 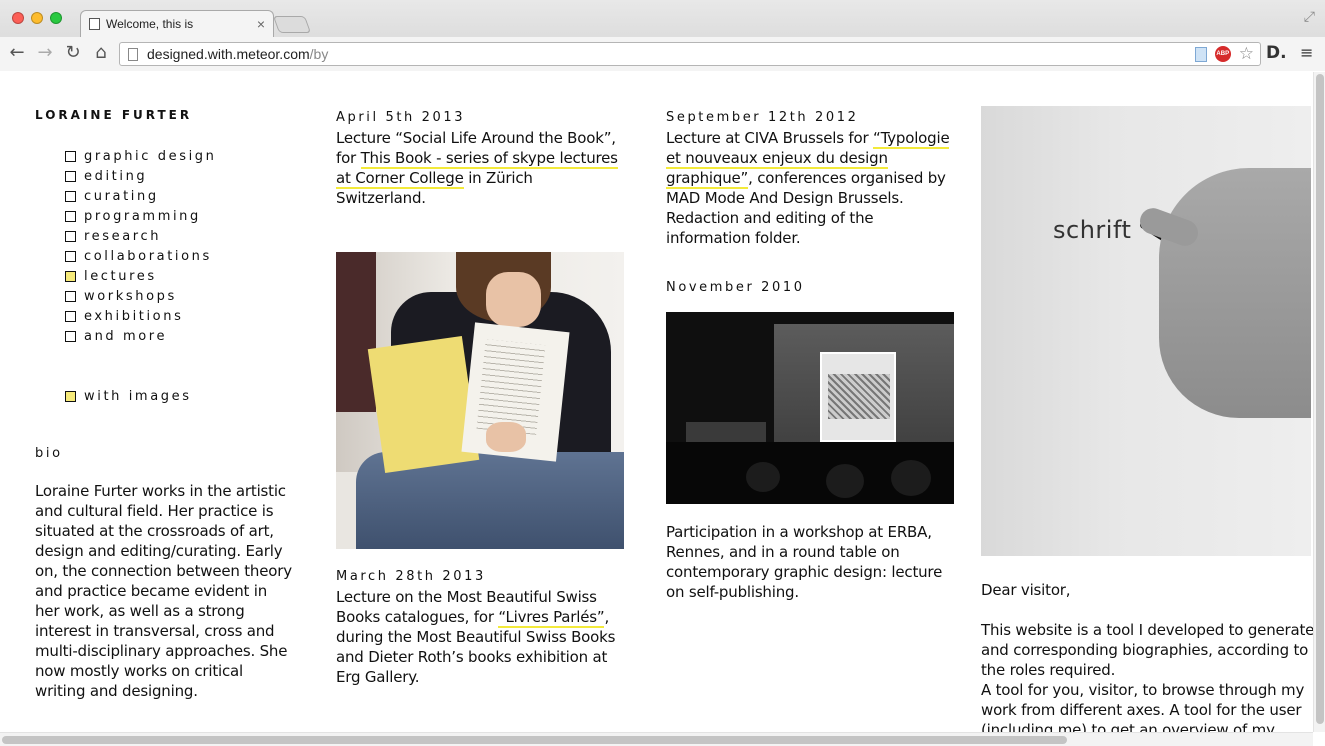 What do you see at coordinates (94, 24) in the screenshot?
I see `page-favicon-icon` at bounding box center [94, 24].